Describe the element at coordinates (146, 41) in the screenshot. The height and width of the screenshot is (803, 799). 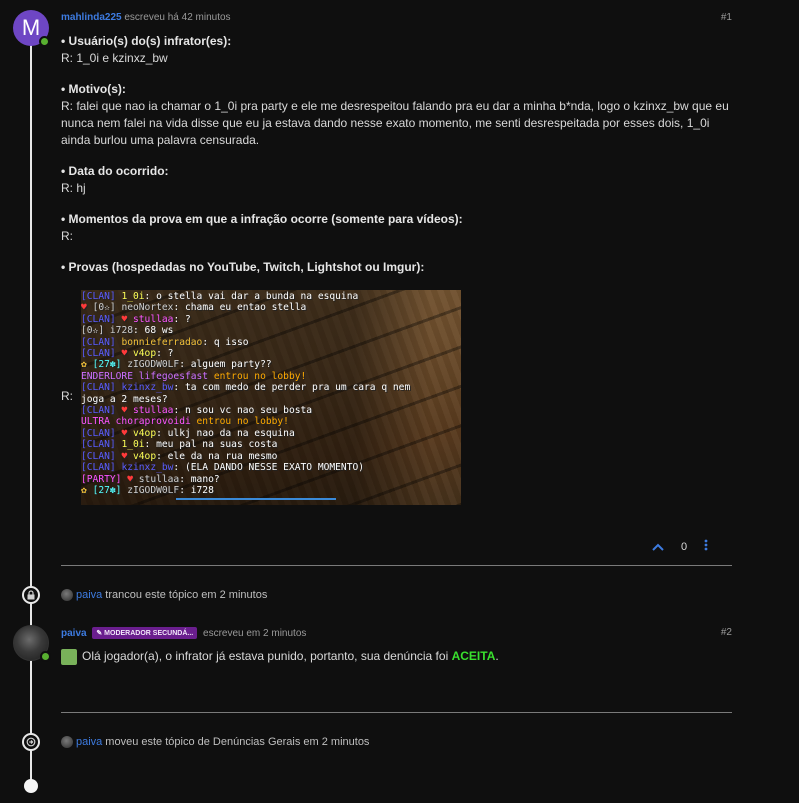
I see `section-label: • Usuário(s) do(s) infrator(es):` at that location.